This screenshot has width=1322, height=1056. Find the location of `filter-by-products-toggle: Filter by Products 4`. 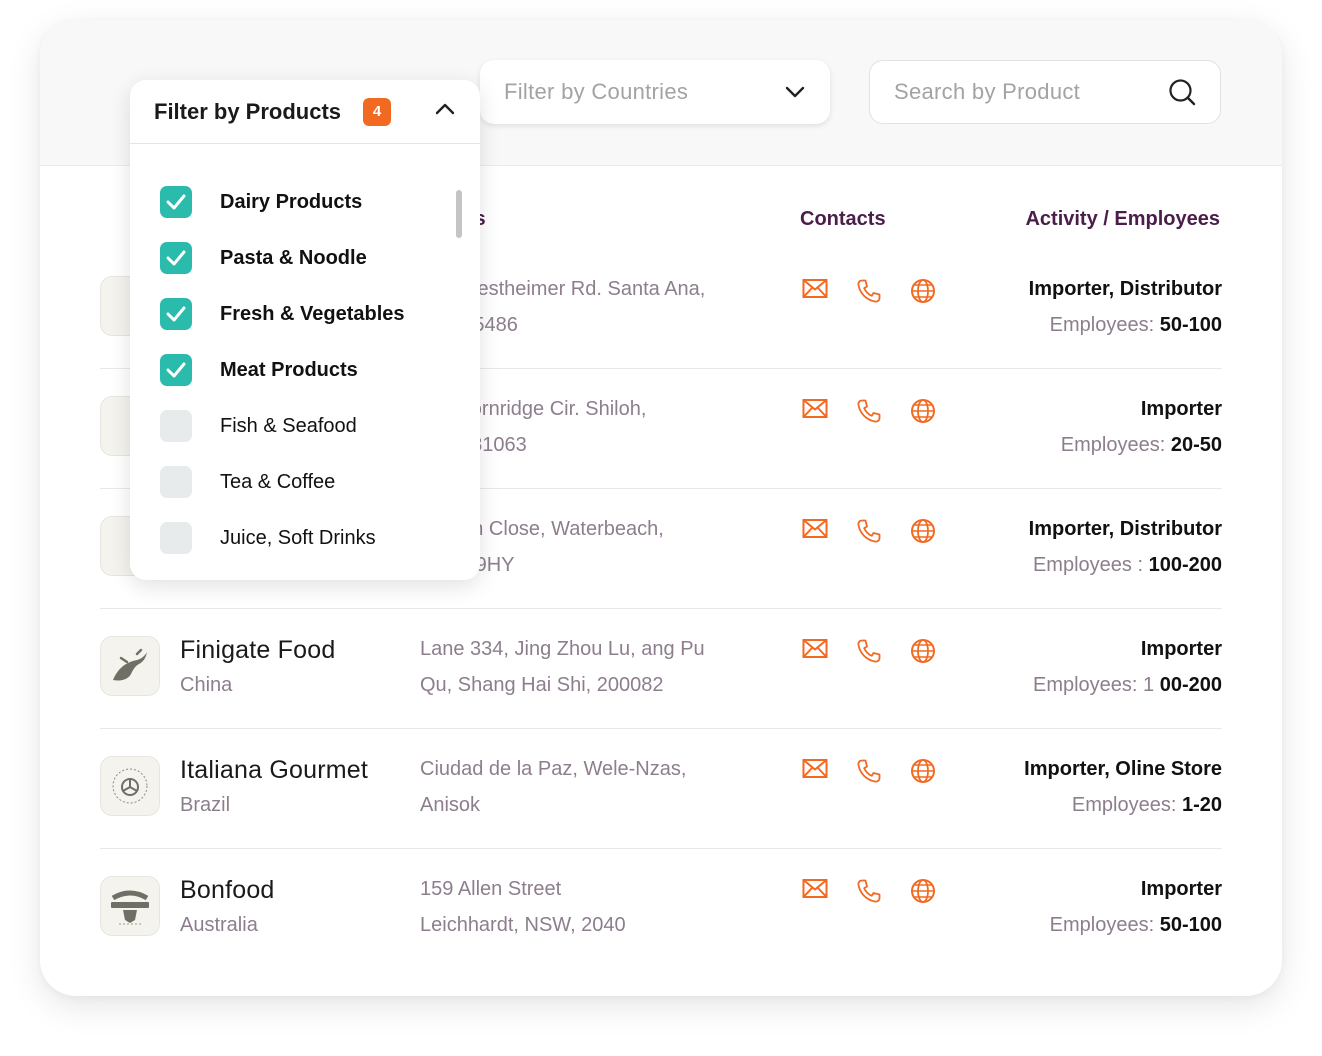

filter-by-products-toggle: Filter by Products 4 is located at coordinates (305, 112).